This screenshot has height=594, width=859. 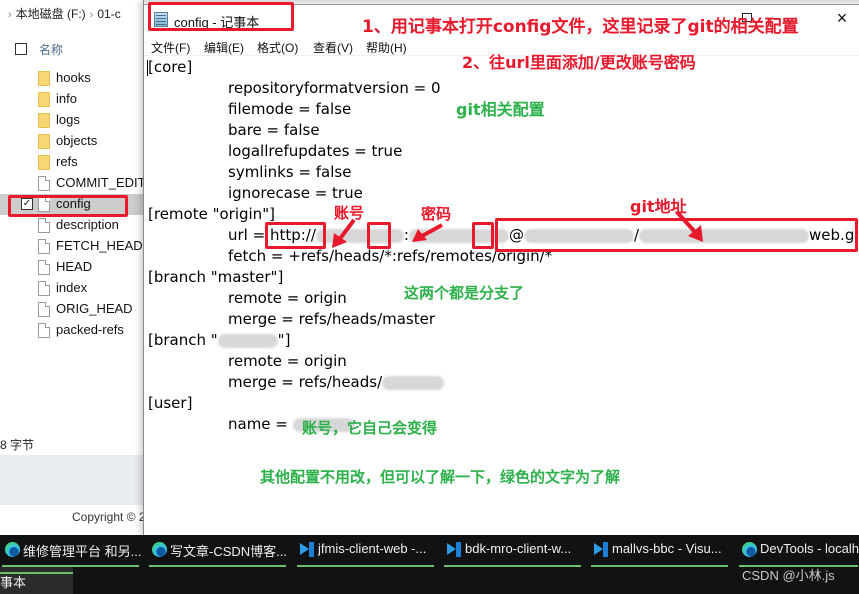 What do you see at coordinates (516, 235) in the screenshot?
I see `url-at: @` at bounding box center [516, 235].